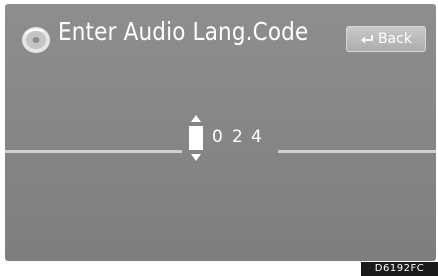 This screenshot has height=276, width=438. Describe the element at coordinates (395, 39) in the screenshot. I see `back-button-label: Back` at that location.